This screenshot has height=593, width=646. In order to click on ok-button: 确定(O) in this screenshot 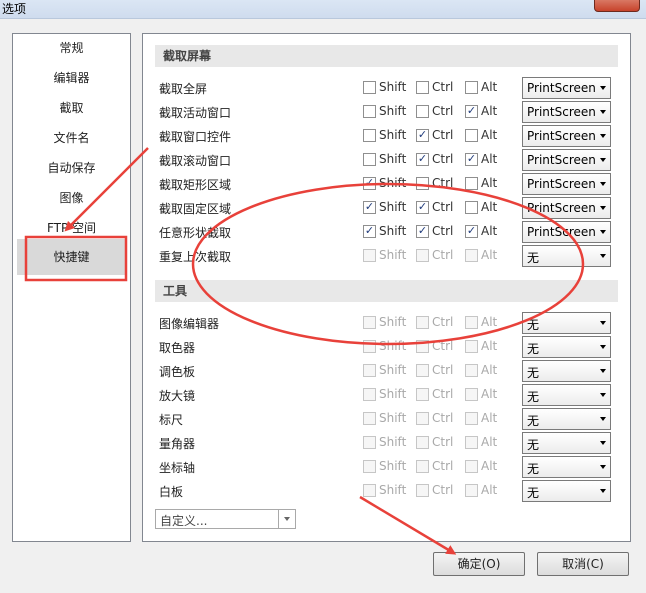, I will do `click(479, 564)`.